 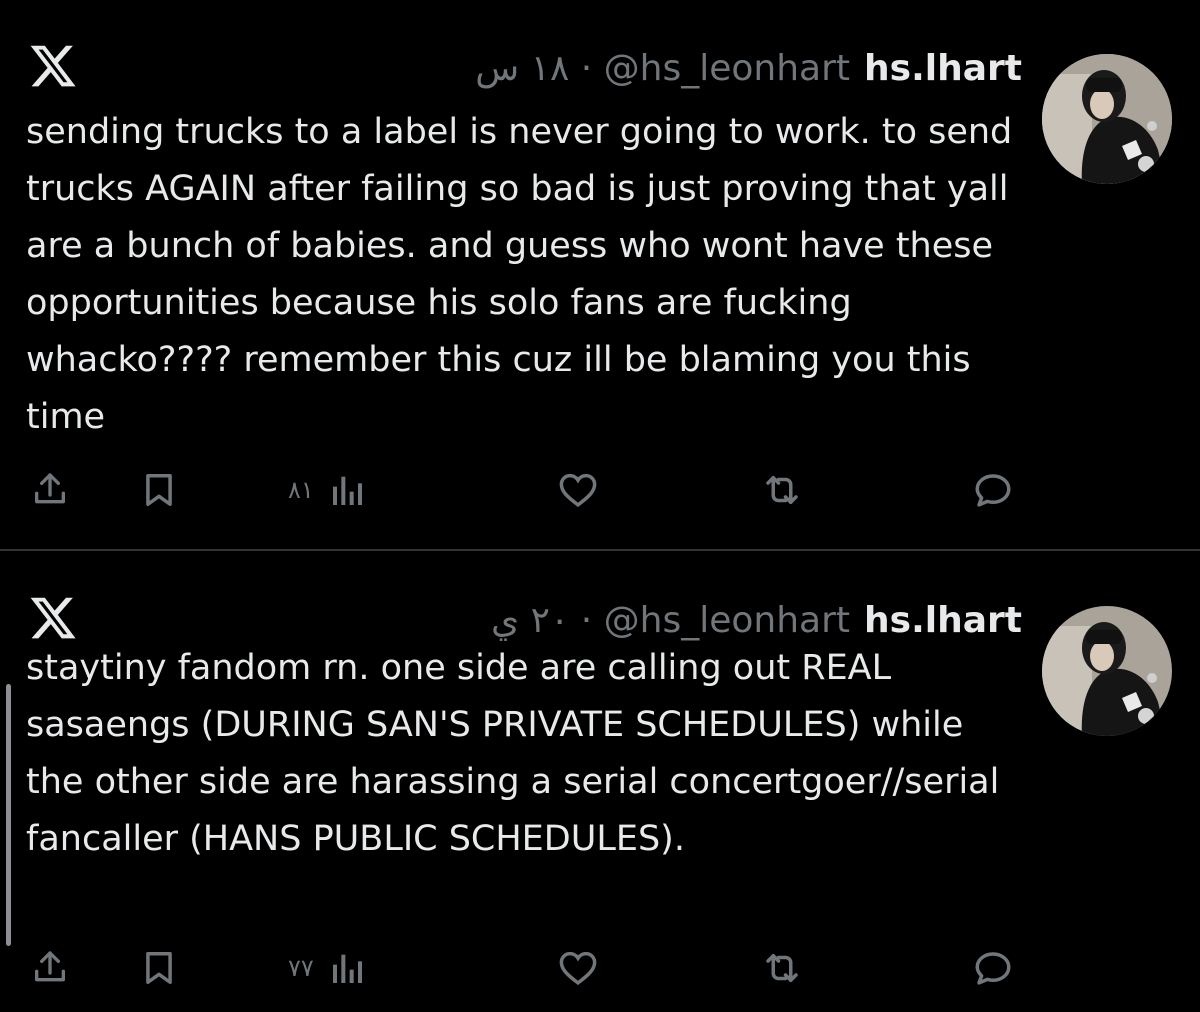 I want to click on tweet-divider, so click(x=600, y=550).